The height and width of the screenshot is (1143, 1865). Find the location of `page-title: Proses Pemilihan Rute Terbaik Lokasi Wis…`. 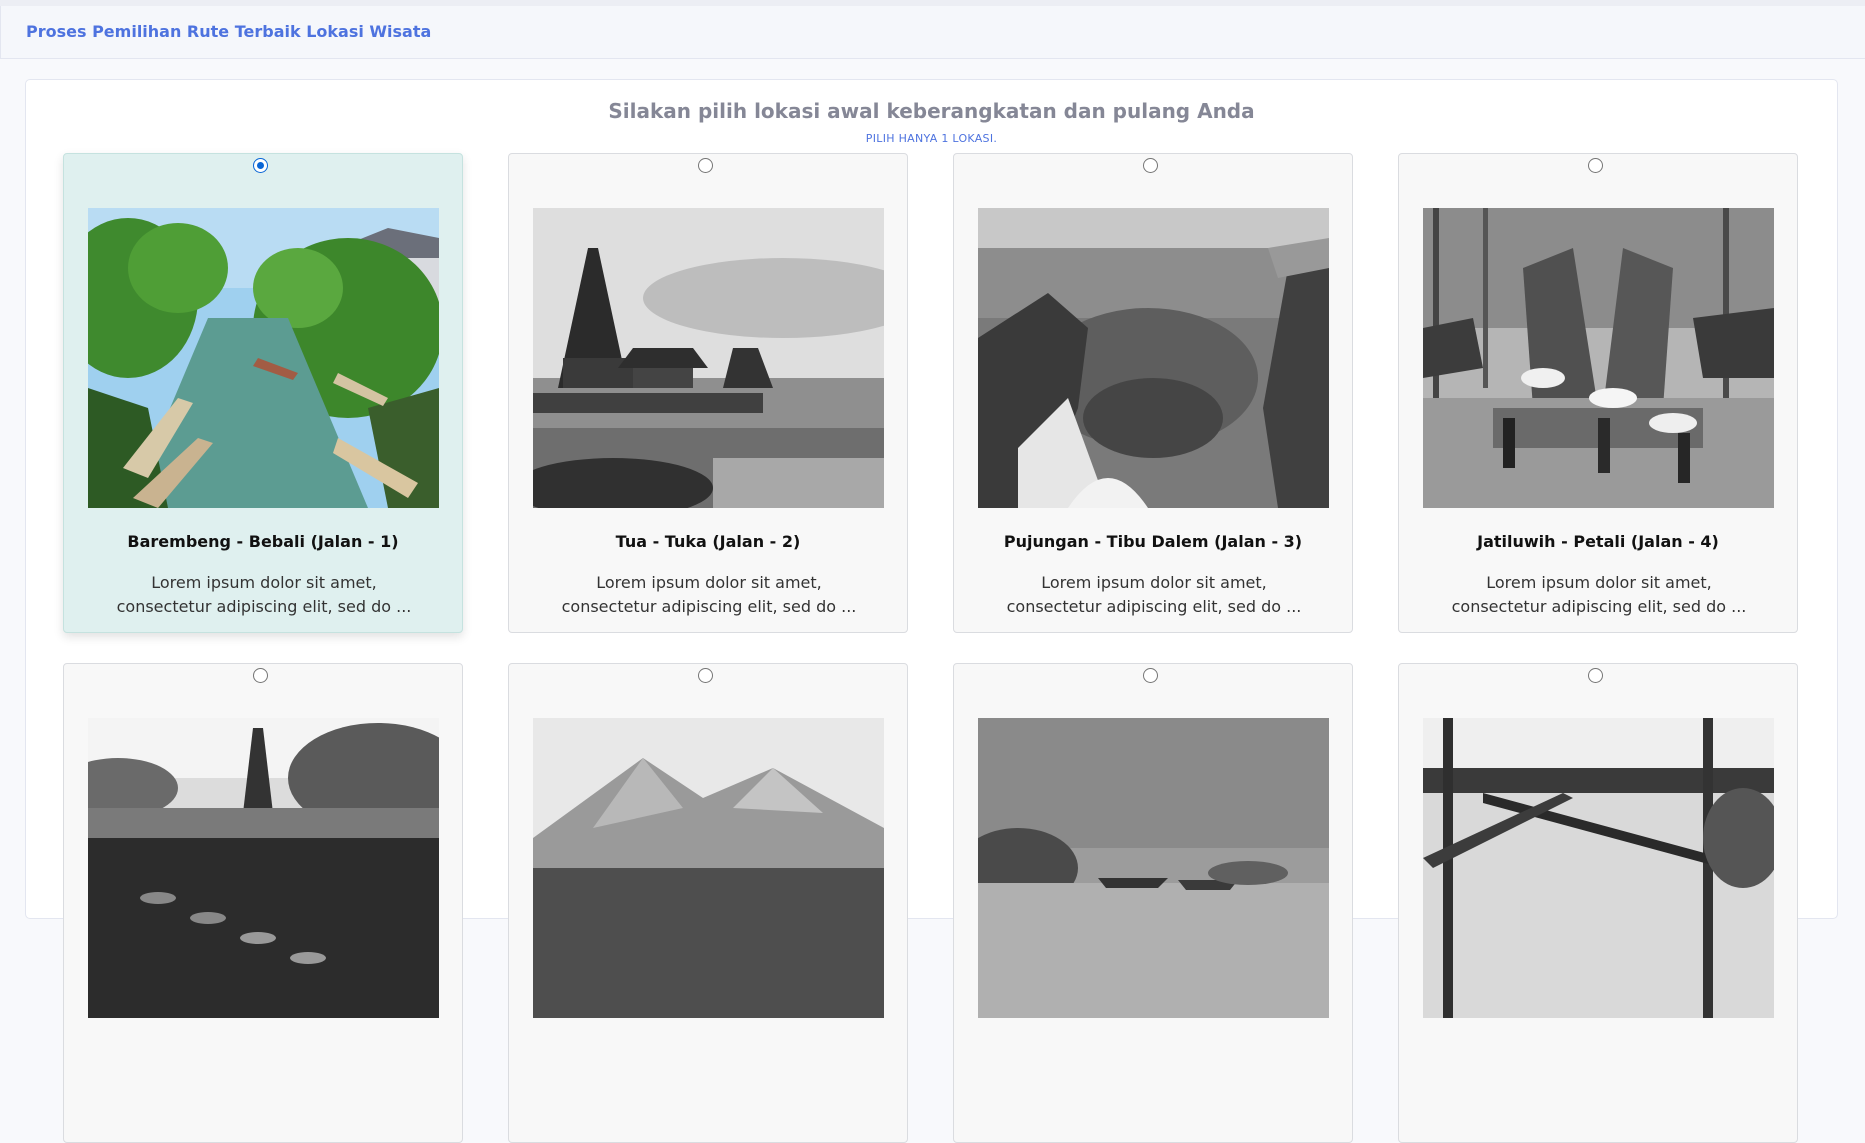

page-title: Proses Pemilihan Rute Terbaik Lokasi Wis… is located at coordinates (229, 31).